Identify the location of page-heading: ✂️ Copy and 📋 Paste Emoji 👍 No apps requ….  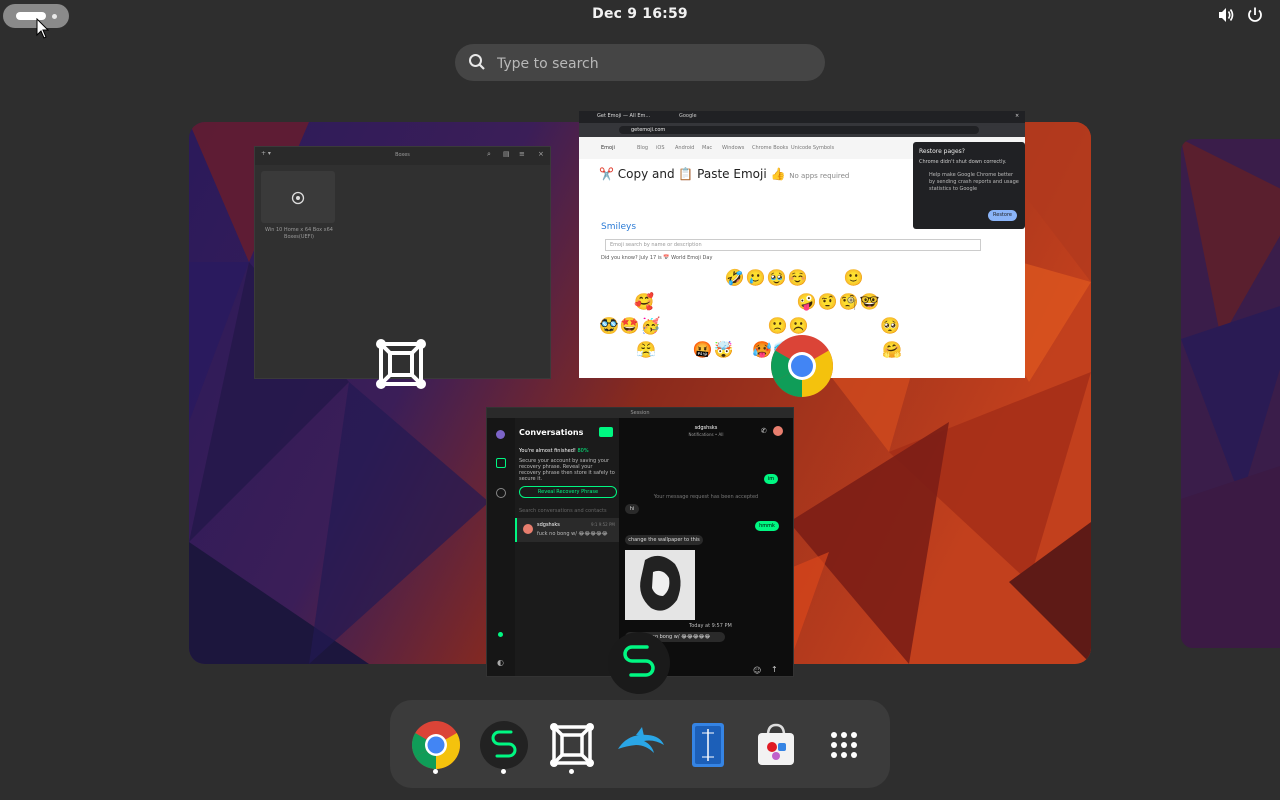
(724, 174).